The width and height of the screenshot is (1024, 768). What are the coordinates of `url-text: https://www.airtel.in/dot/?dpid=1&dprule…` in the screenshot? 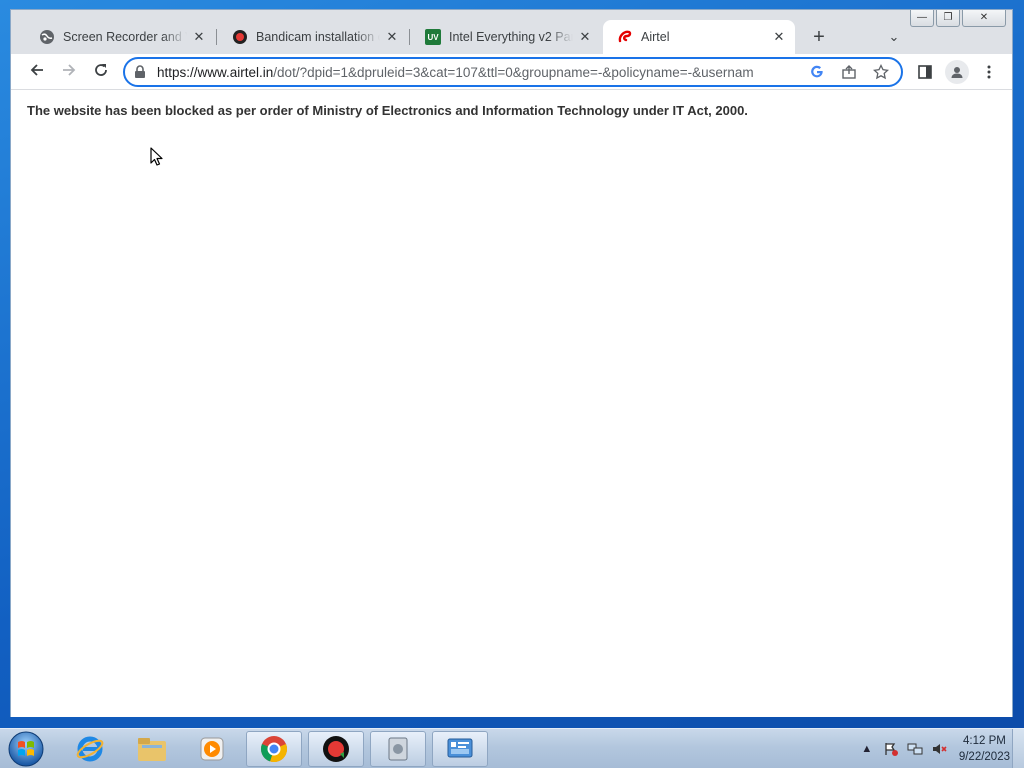 It's located at (477, 72).